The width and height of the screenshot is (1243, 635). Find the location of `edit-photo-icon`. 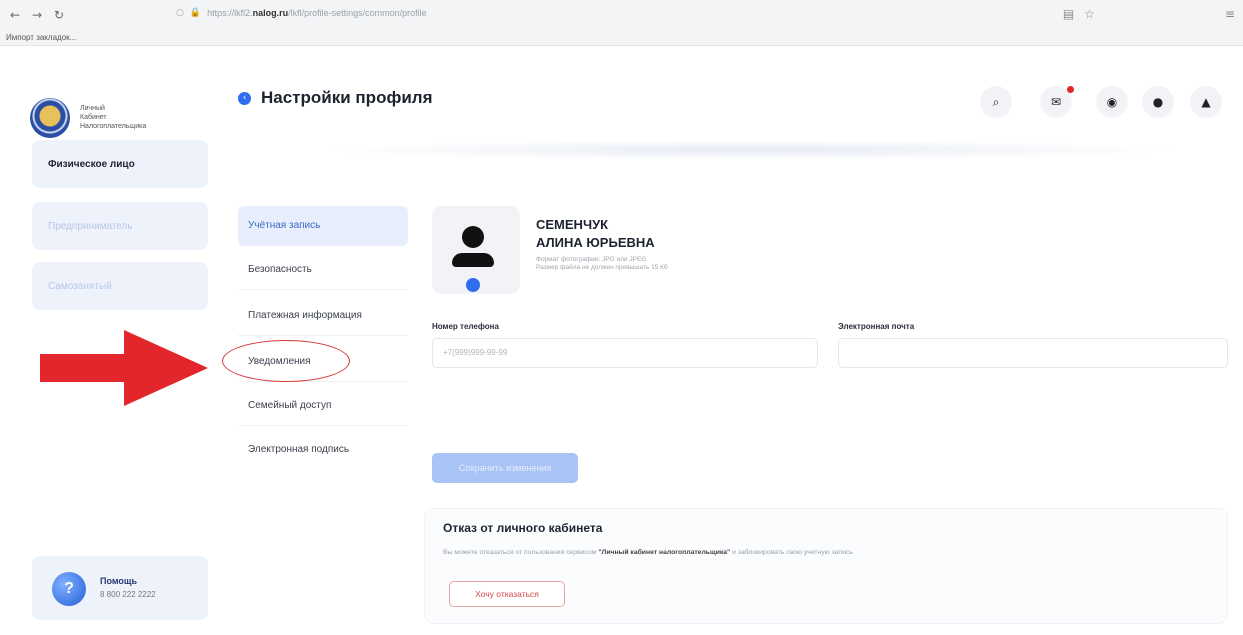

edit-photo-icon is located at coordinates (473, 285).